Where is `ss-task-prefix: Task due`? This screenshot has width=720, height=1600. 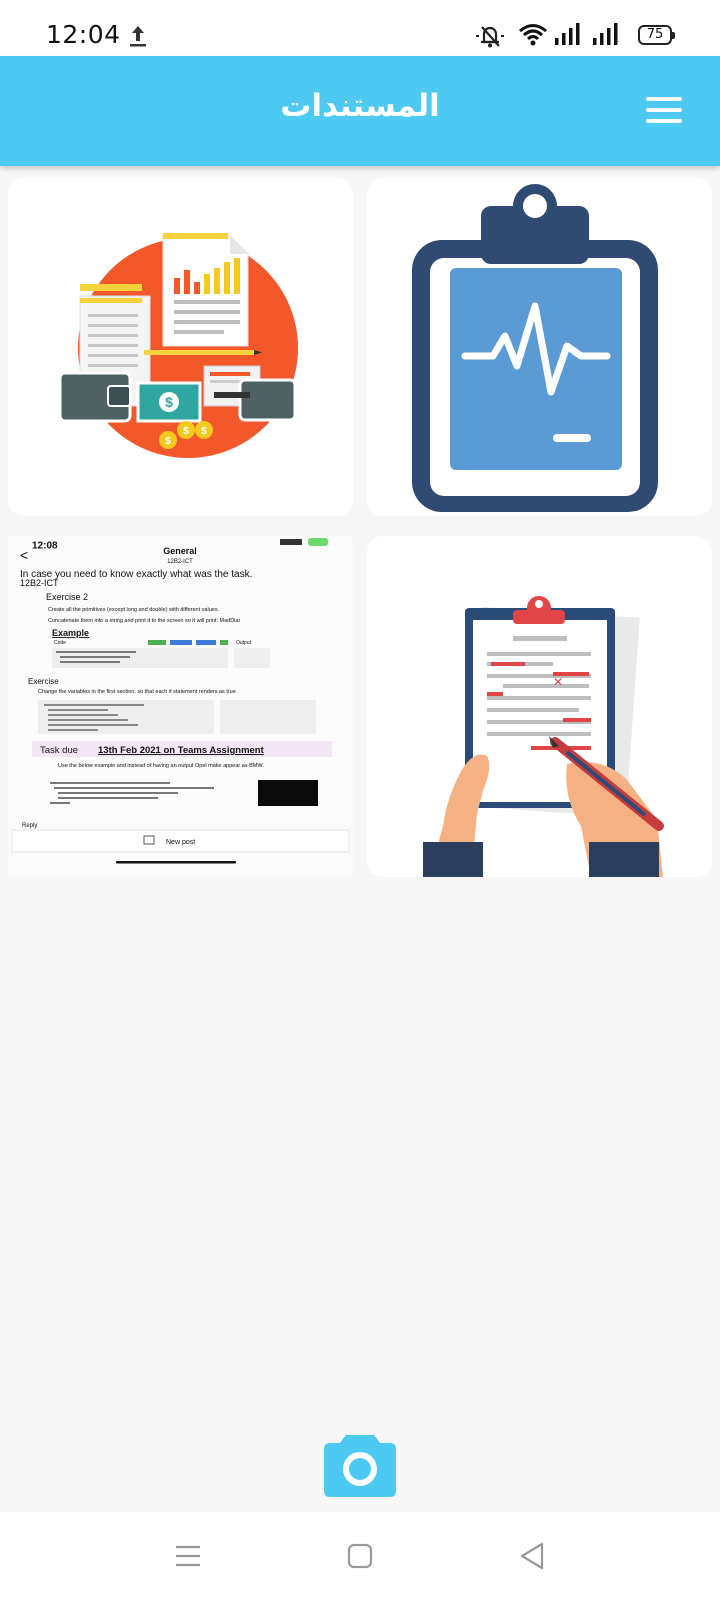
ss-task-prefix: Task due is located at coordinates (59, 750).